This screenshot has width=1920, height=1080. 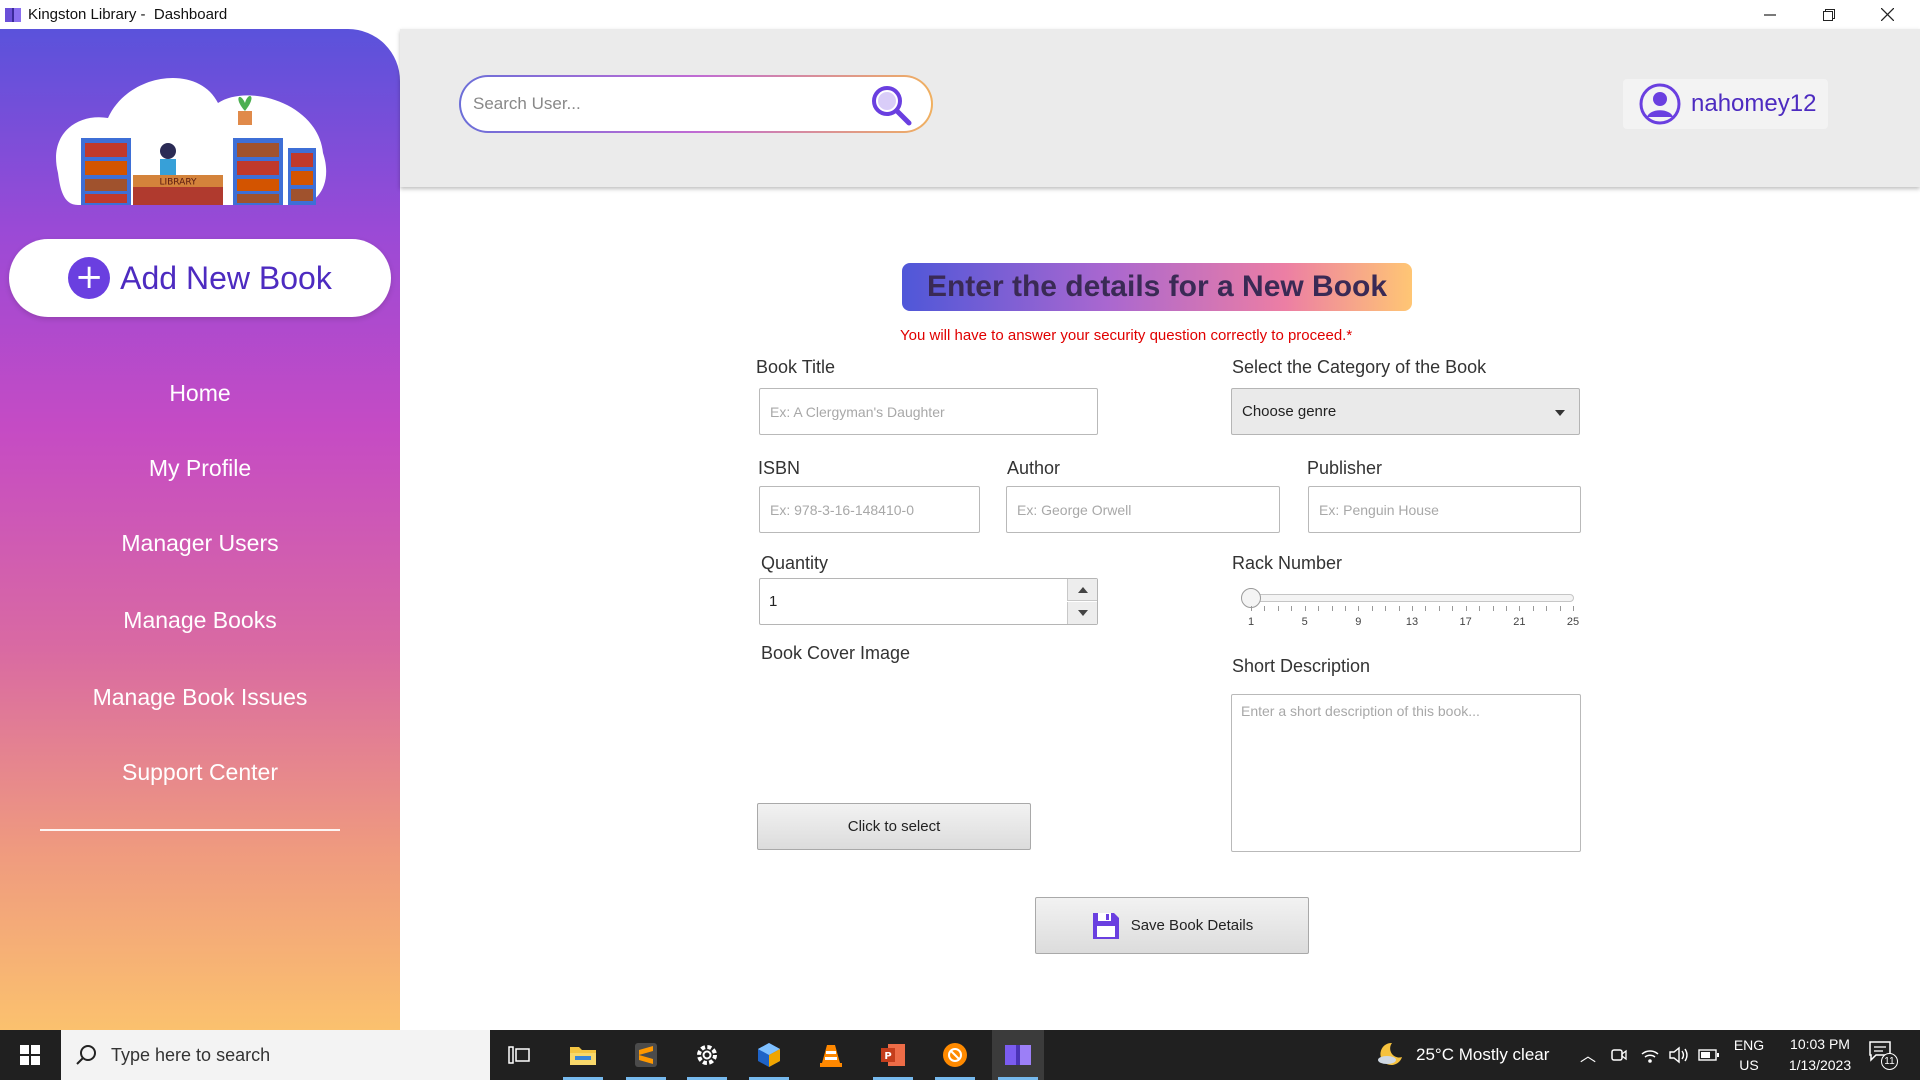 What do you see at coordinates (1482, 1055) in the screenshot?
I see `weather-text: 25°C Mostly clear` at bounding box center [1482, 1055].